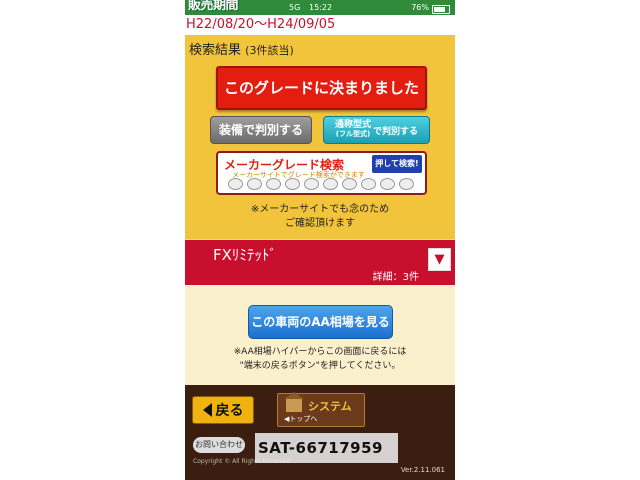  I want to click on results-count: (3件該当), so click(269, 50).